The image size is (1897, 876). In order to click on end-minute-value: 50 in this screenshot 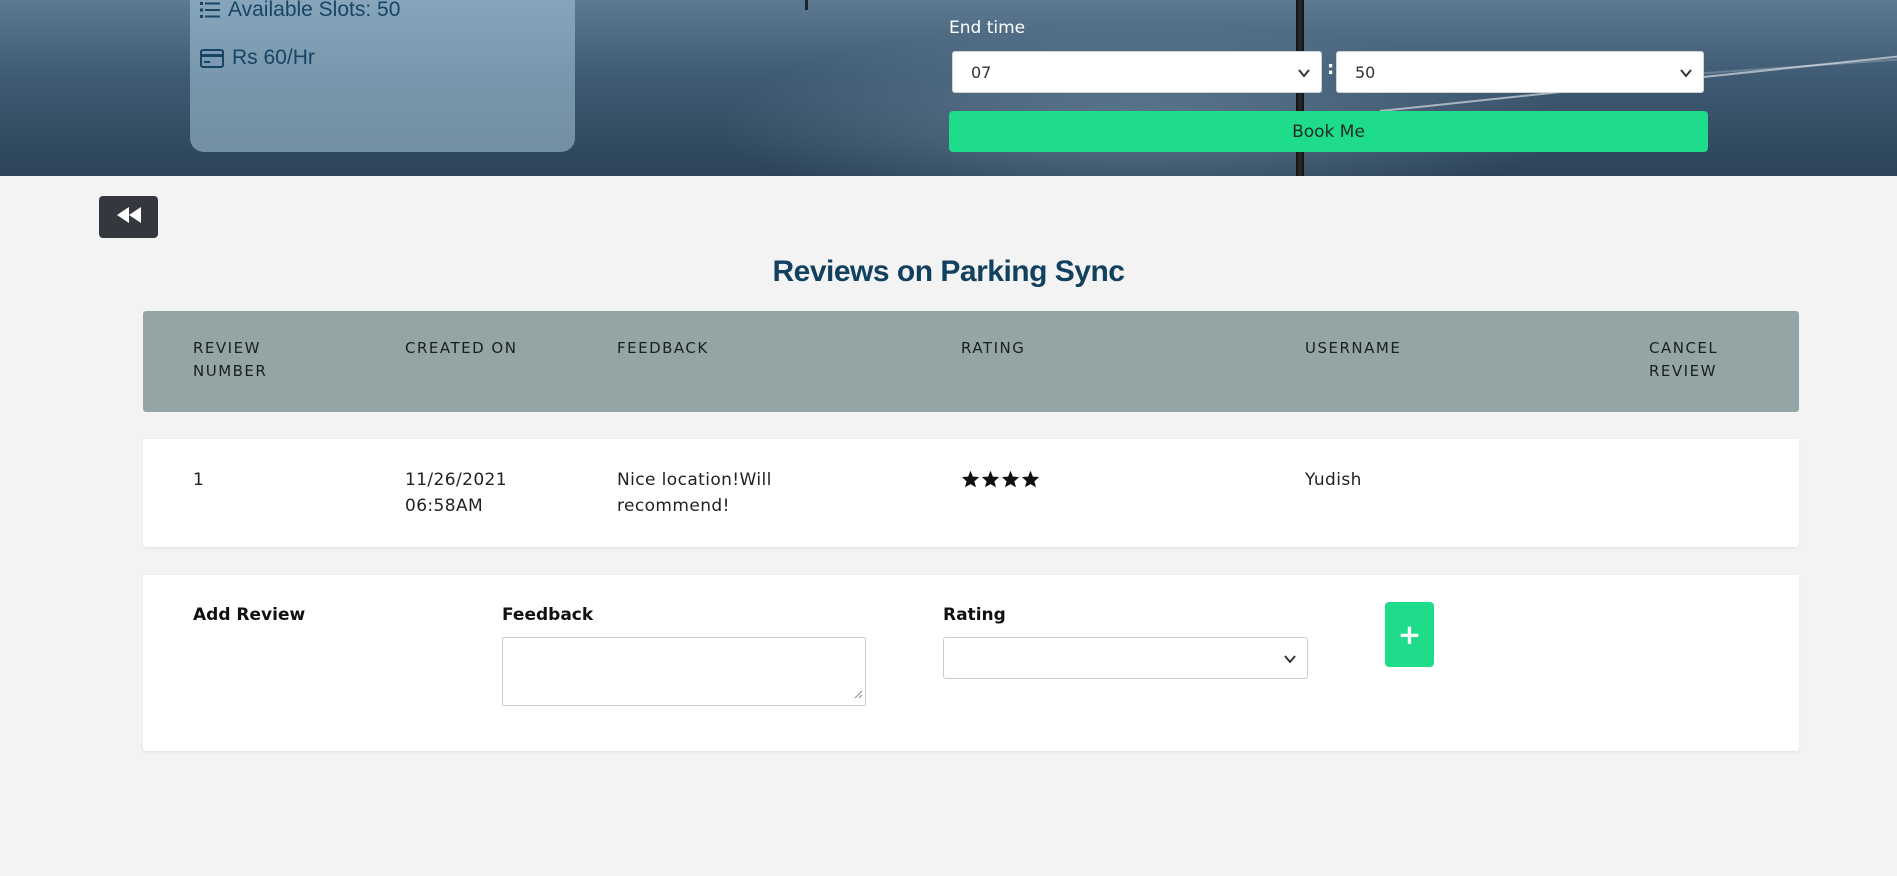, I will do `click(1365, 72)`.